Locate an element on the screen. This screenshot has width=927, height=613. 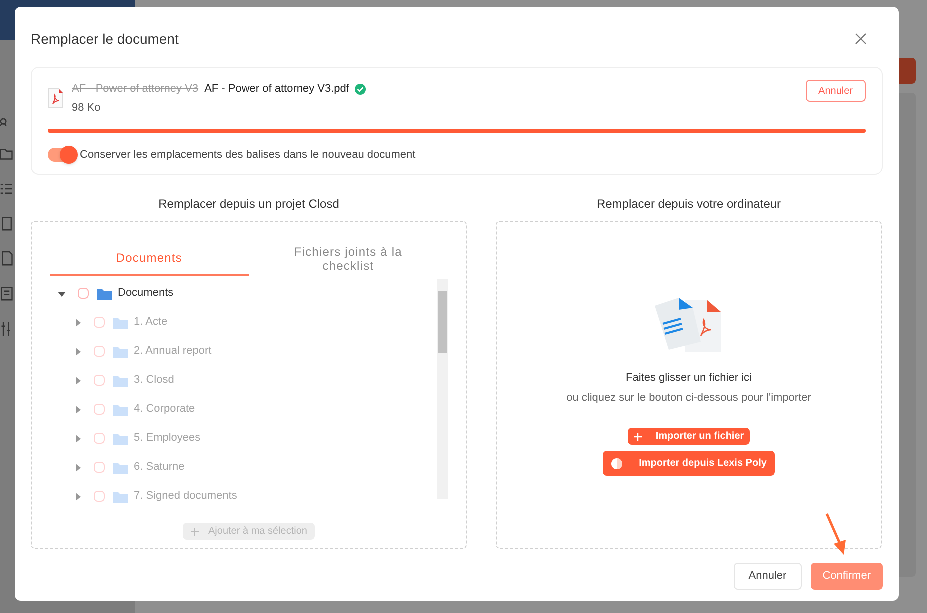
tab: Documents is located at coordinates (149, 259).